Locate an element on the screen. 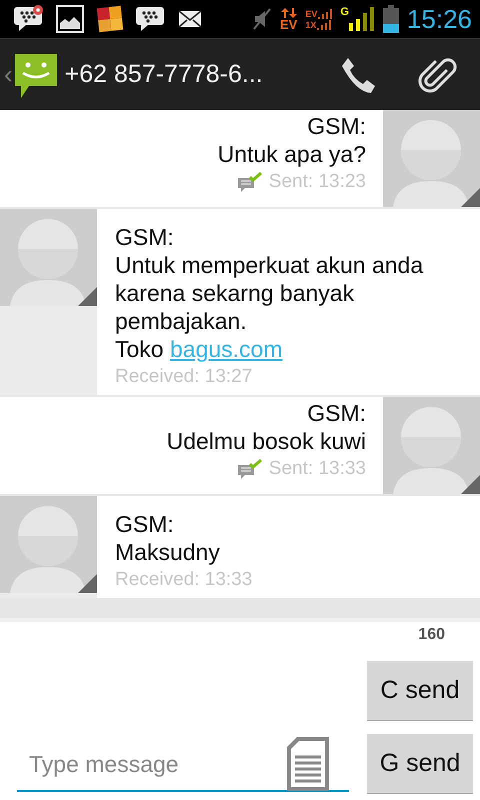 The height and width of the screenshot is (800, 480). data-arrows-icon is located at coordinates (288, 13).